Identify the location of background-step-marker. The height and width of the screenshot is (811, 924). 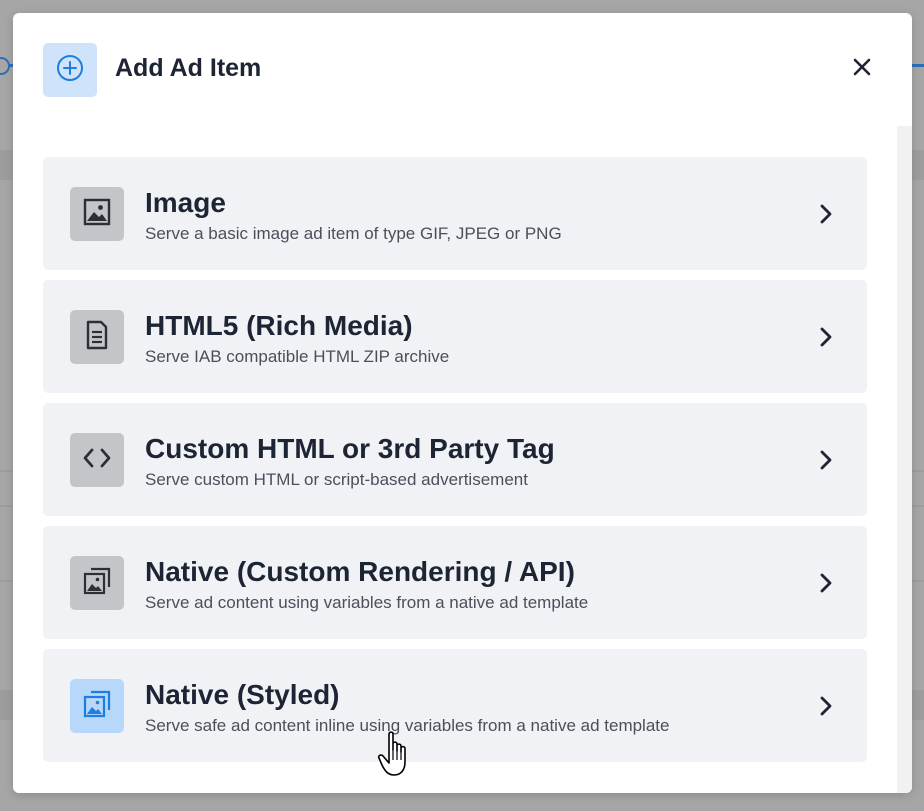
(5, 66).